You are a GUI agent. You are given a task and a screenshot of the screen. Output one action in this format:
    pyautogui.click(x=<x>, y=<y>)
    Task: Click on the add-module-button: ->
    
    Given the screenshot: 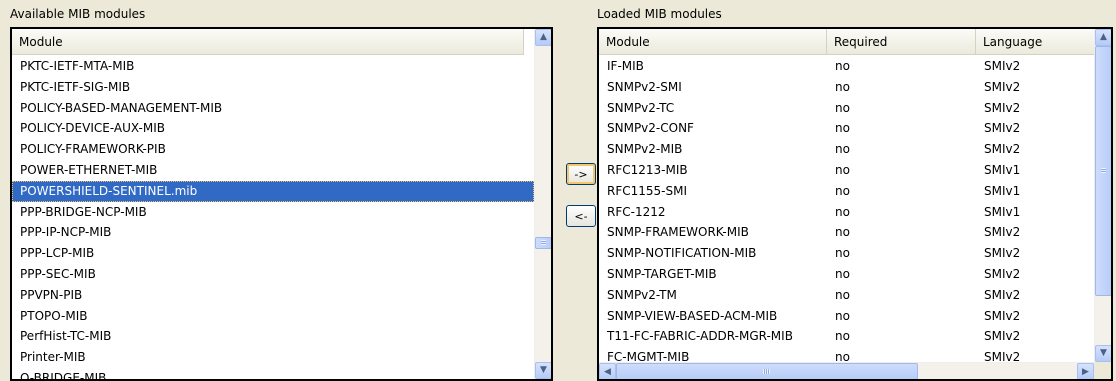 What is the action you would take?
    pyautogui.click(x=581, y=174)
    